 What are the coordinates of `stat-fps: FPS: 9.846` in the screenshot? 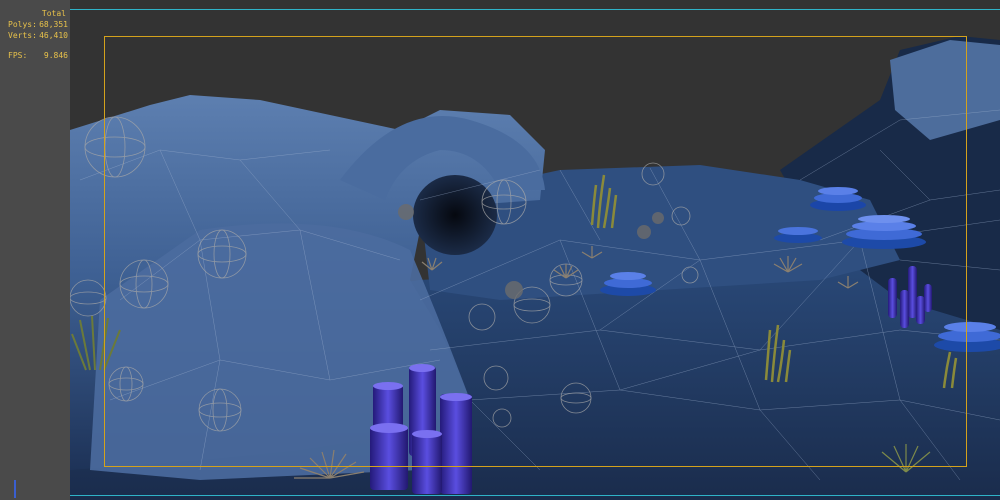 It's located at (38, 55).